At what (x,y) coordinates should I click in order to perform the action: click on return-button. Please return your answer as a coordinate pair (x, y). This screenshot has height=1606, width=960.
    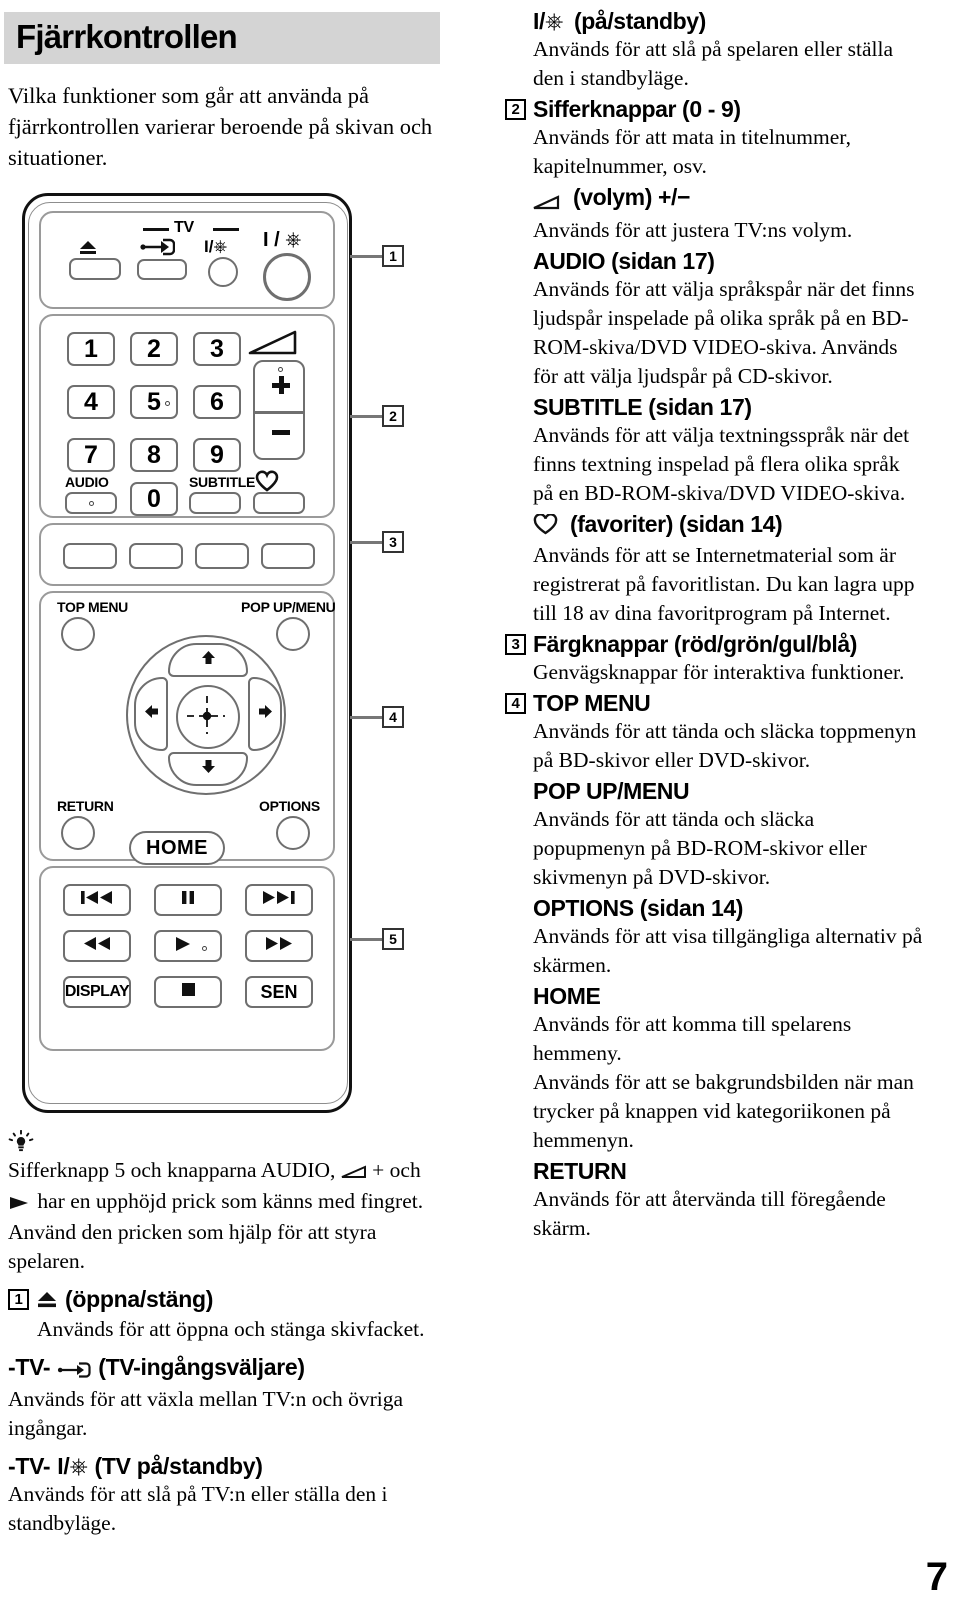
    Looking at the image, I should click on (78, 833).